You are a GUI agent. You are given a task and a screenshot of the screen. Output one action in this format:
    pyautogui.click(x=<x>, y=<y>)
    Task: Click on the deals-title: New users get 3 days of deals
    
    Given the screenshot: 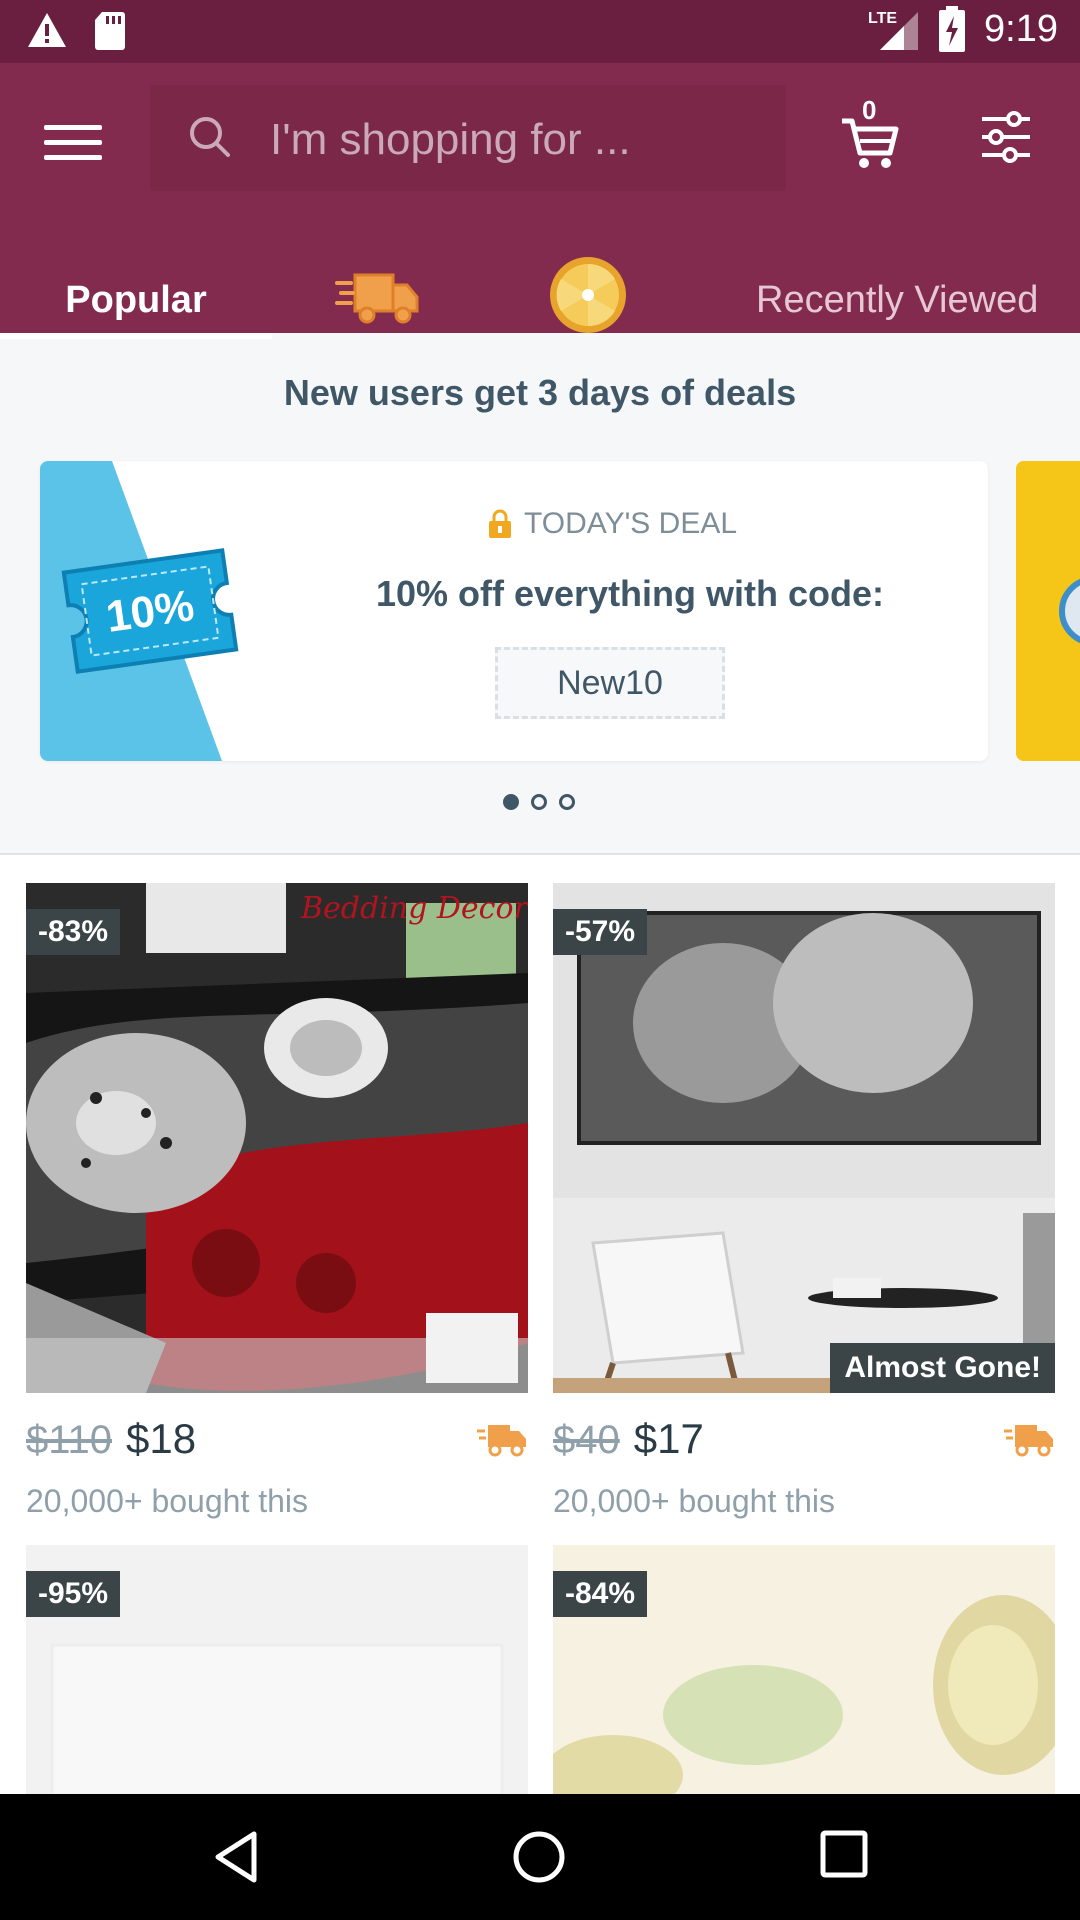 What is the action you would take?
    pyautogui.click(x=540, y=392)
    